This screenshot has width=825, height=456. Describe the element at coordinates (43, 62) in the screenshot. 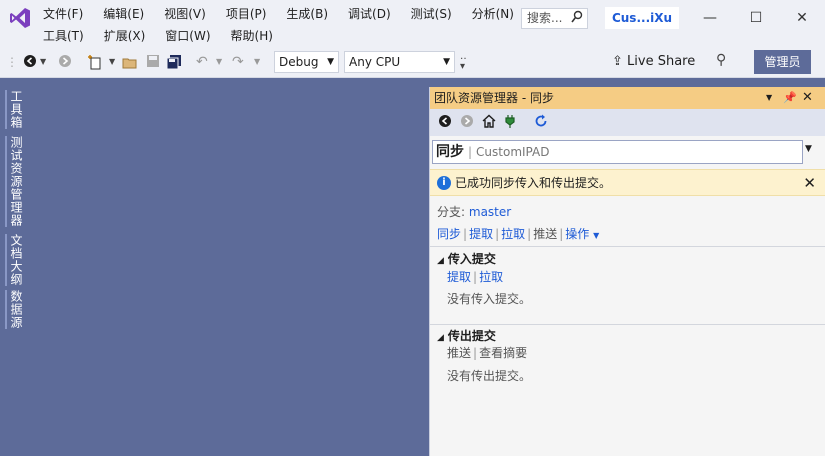

I see `back-dropdown-icon: ▼` at that location.